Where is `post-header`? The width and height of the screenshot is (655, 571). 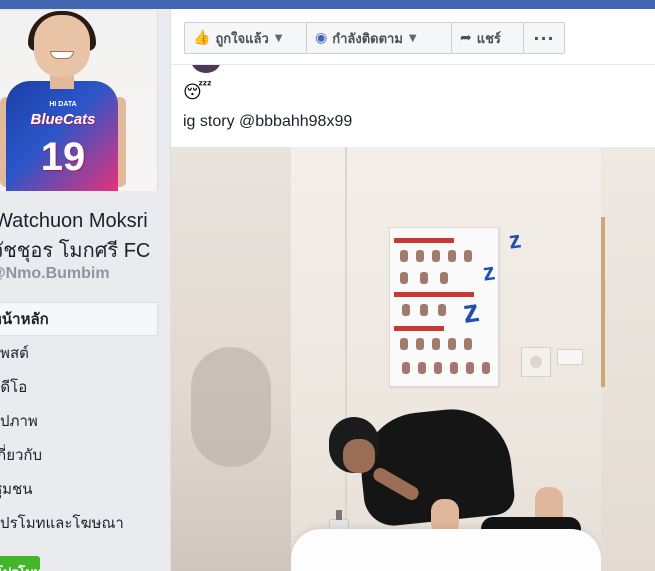 post-header is located at coordinates (413, 70).